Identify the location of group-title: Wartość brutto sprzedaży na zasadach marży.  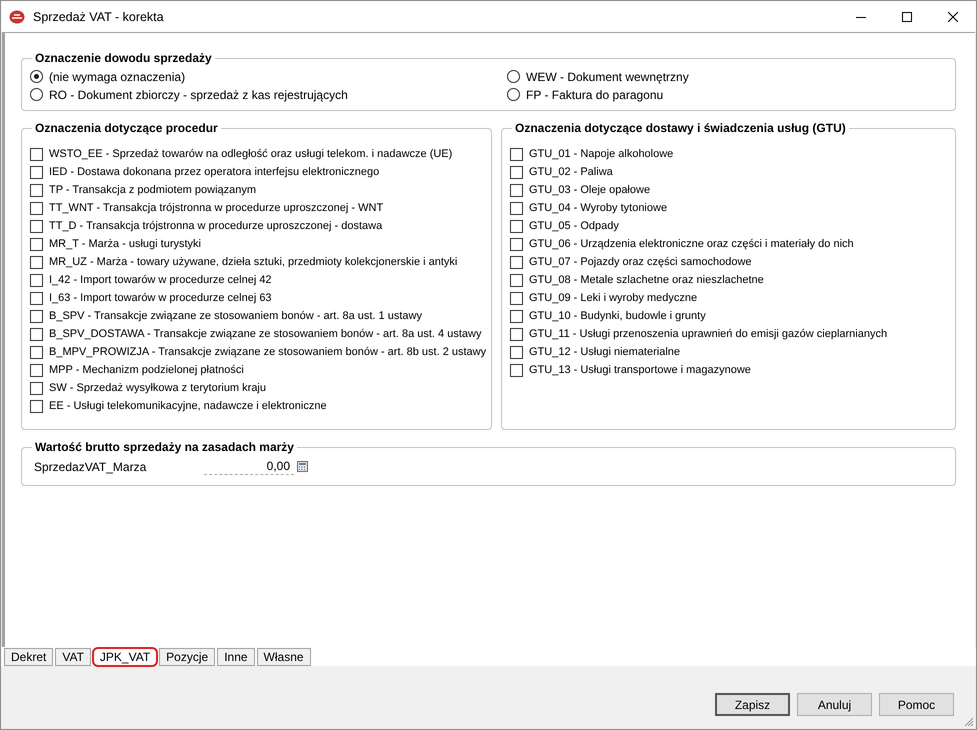
(164, 447).